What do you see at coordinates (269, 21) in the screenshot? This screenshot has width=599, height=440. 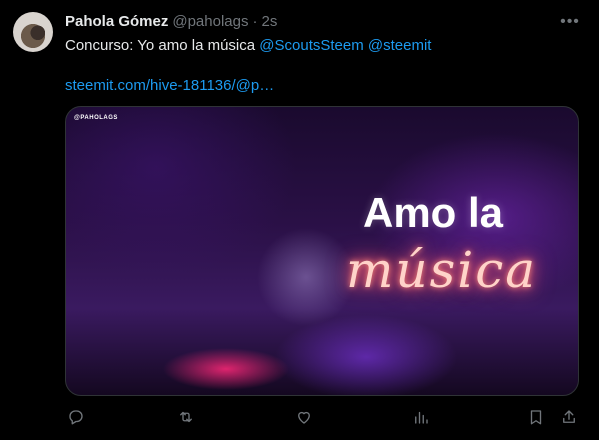 I see `timestamp: 2s` at bounding box center [269, 21].